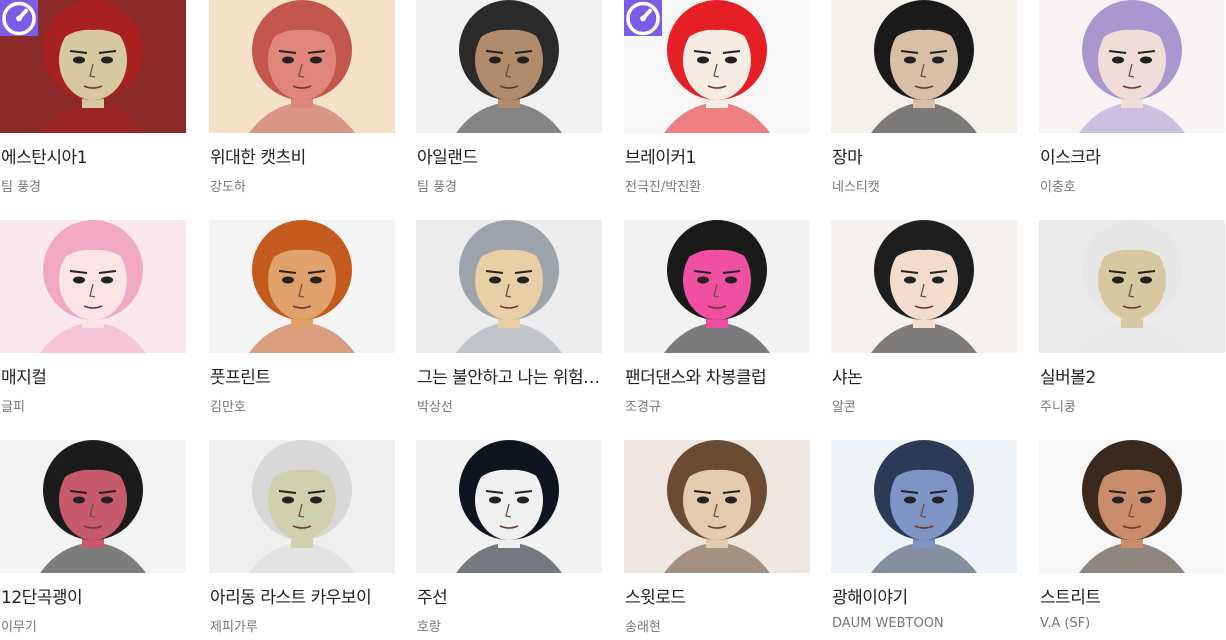 Image resolution: width=1226 pixels, height=640 pixels. I want to click on webtoon-title: 실버볼2, so click(1132, 375).